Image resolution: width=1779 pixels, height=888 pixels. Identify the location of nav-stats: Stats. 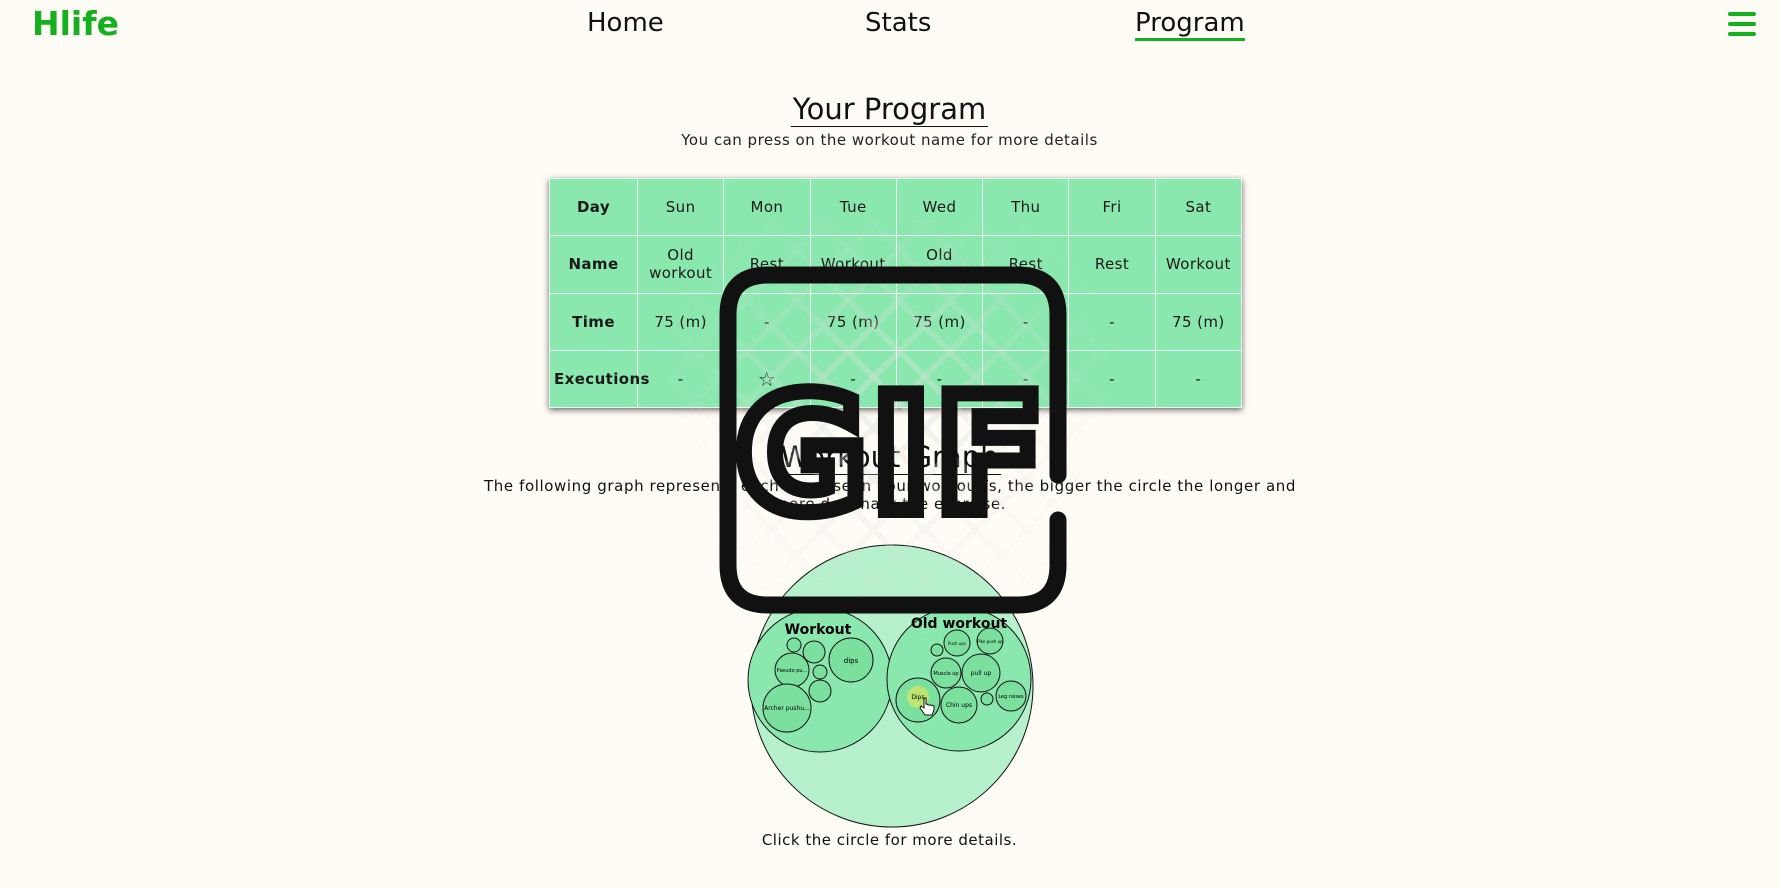
(898, 23).